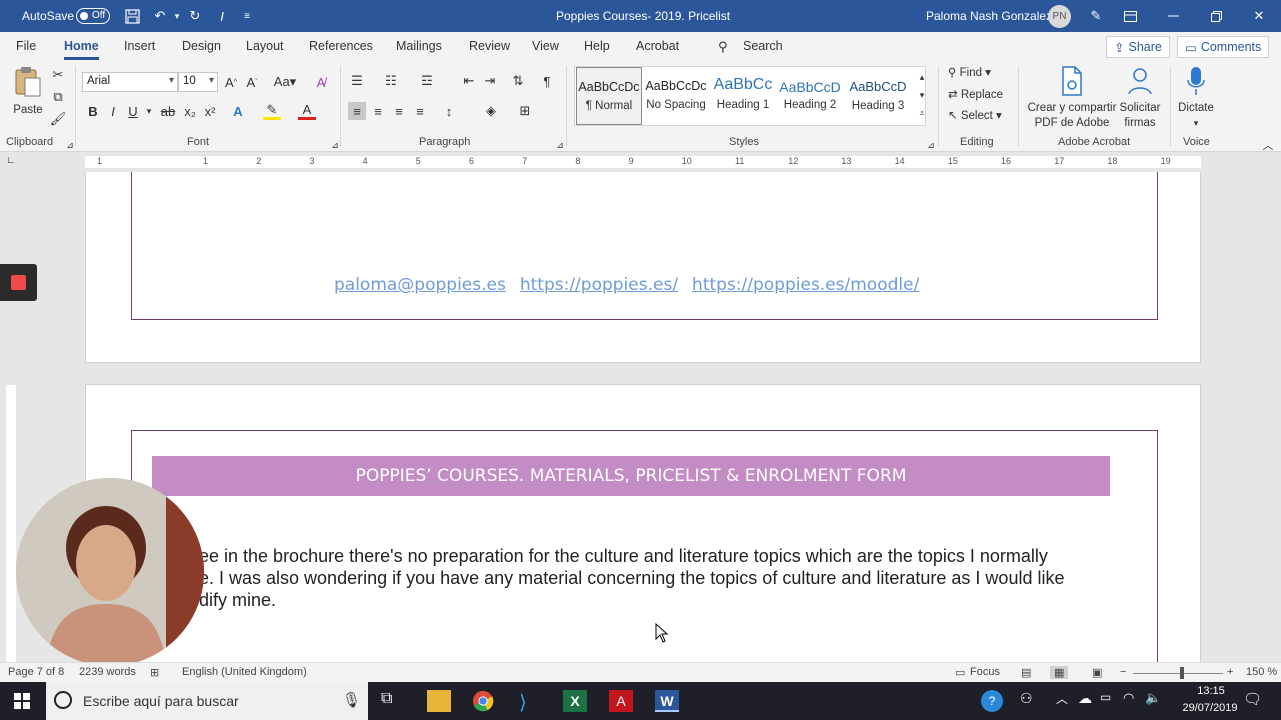 The image size is (1281, 720). Describe the element at coordinates (1216, 16) in the screenshot. I see `restore-icon` at that location.